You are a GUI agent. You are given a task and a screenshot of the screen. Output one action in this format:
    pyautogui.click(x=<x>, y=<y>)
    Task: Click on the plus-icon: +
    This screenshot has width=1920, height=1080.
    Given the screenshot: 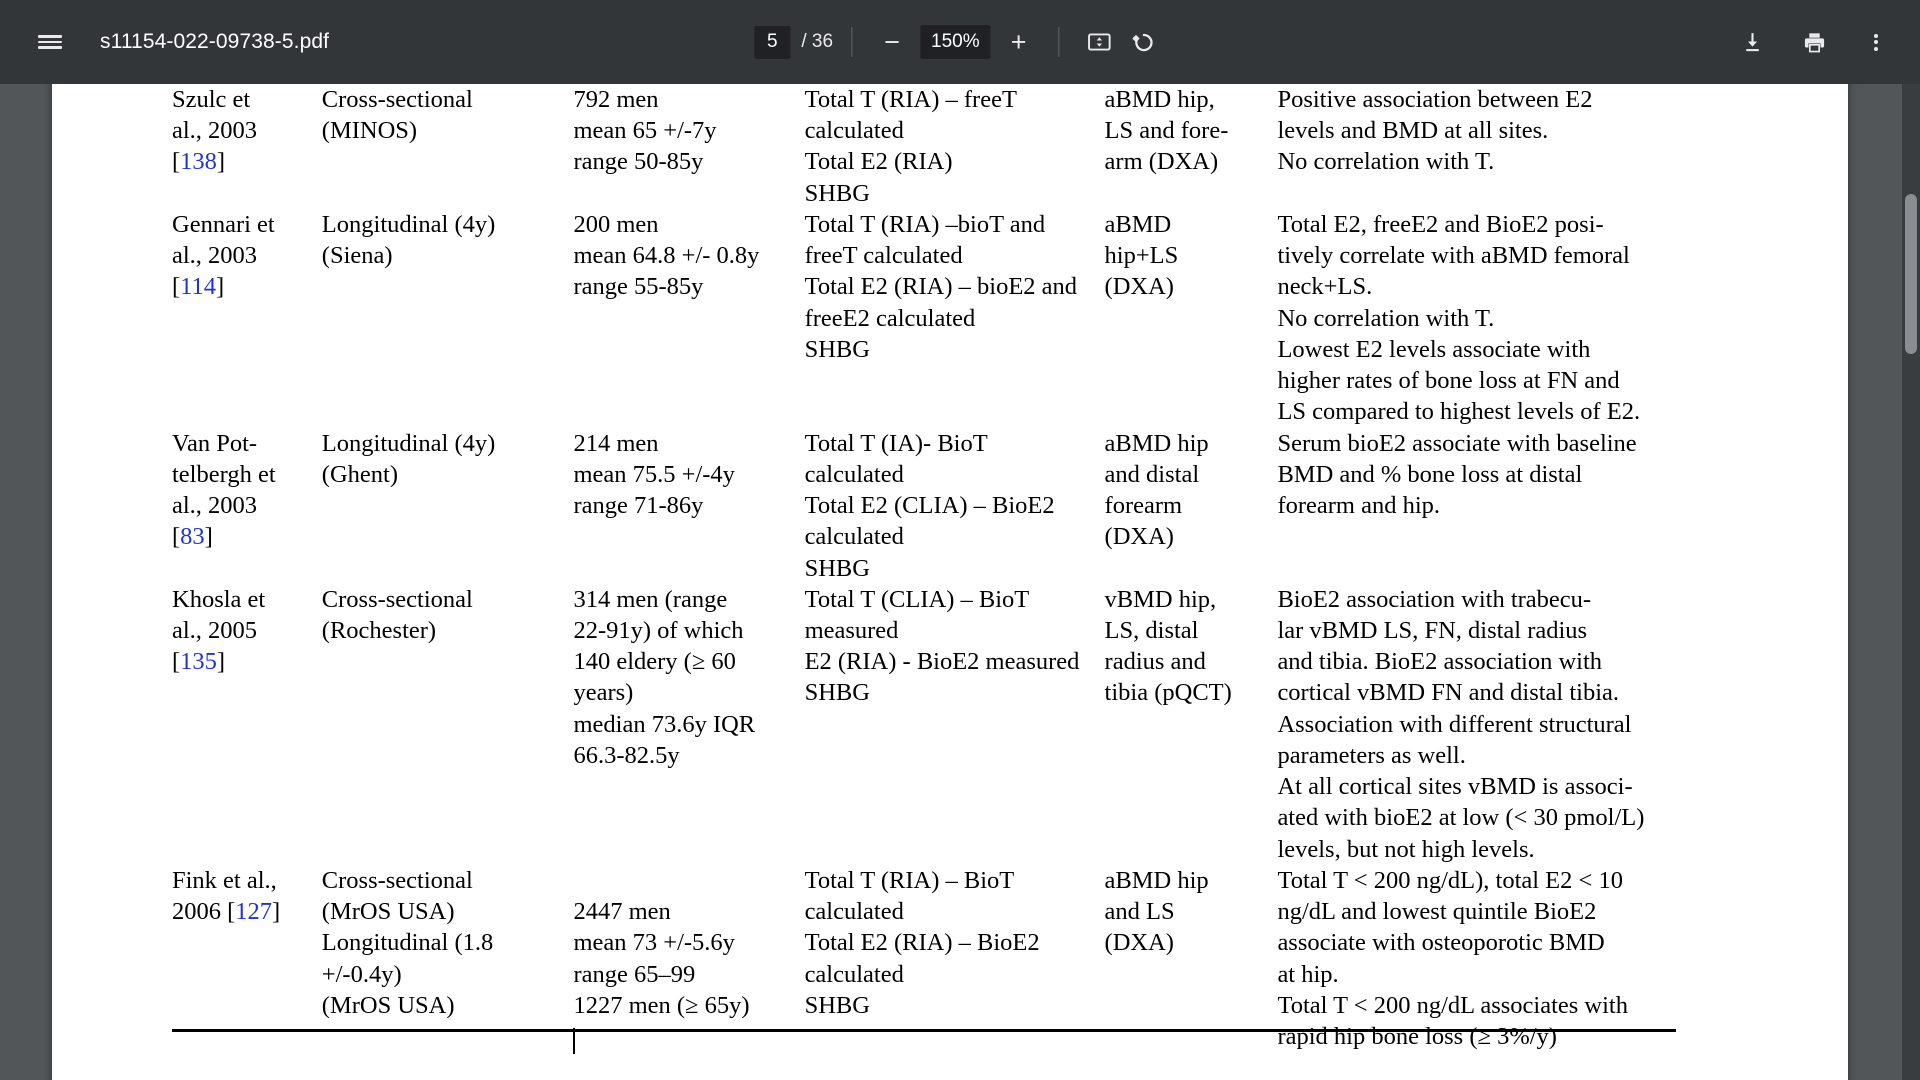 What is the action you would take?
    pyautogui.click(x=1018, y=41)
    